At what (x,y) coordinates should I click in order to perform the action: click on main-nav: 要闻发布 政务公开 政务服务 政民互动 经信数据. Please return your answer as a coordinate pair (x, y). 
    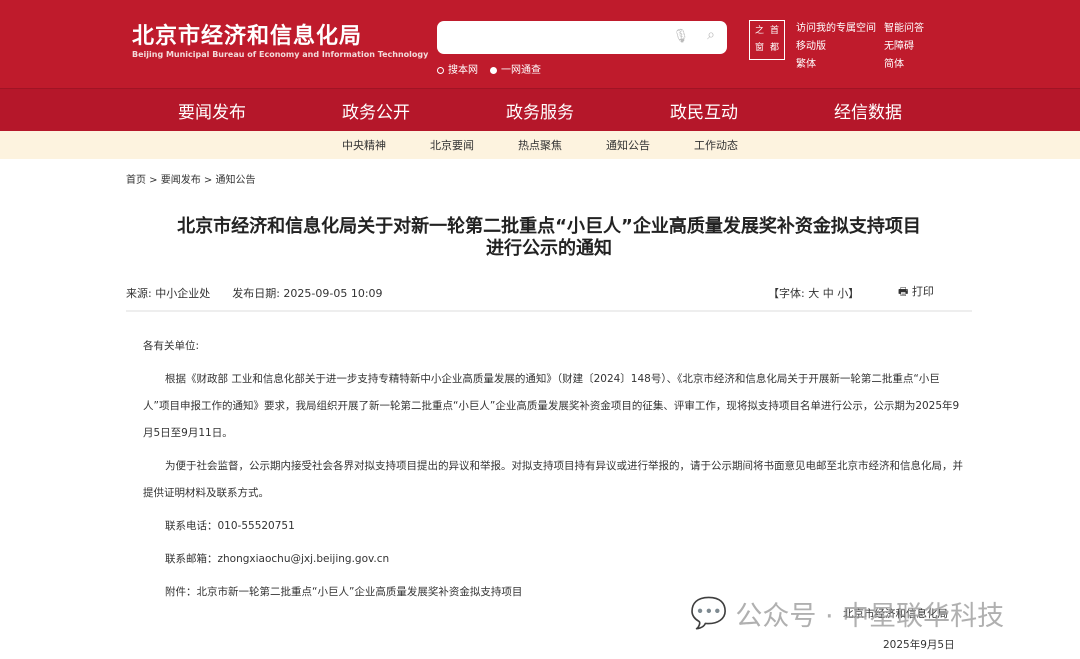
    Looking at the image, I should click on (540, 109).